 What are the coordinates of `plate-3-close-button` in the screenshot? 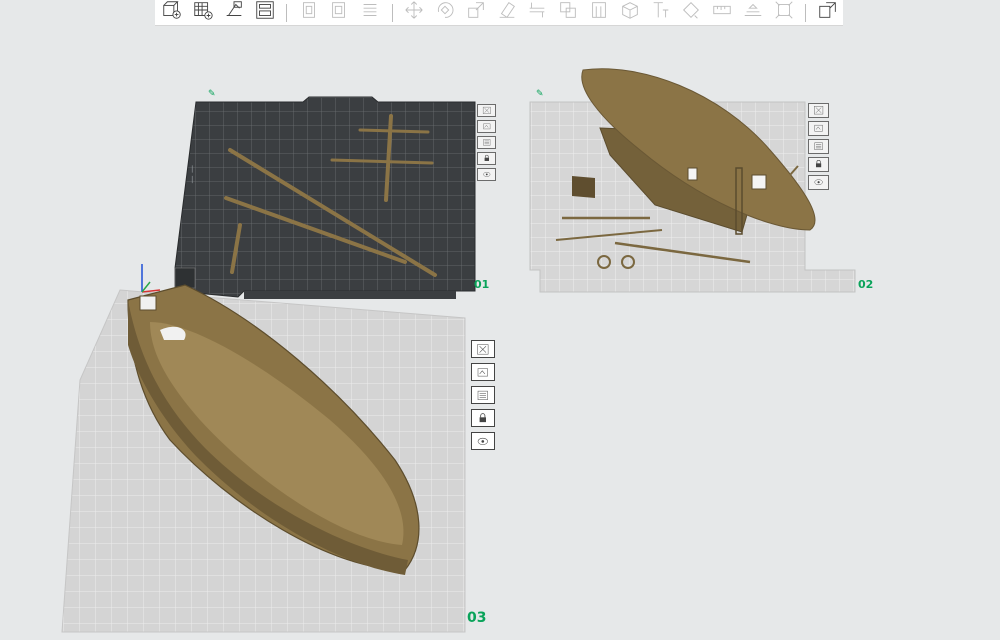 It's located at (483, 349).